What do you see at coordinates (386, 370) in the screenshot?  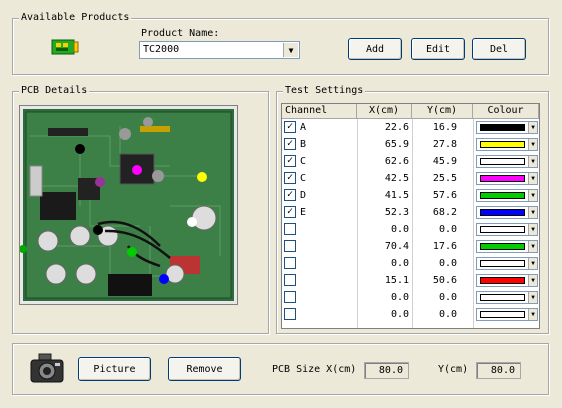 I see `pcb-size-x-value: 80.0` at bounding box center [386, 370].